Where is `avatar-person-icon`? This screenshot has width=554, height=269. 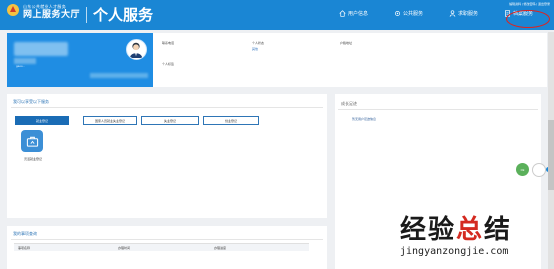 avatar-person-icon is located at coordinates (136, 50).